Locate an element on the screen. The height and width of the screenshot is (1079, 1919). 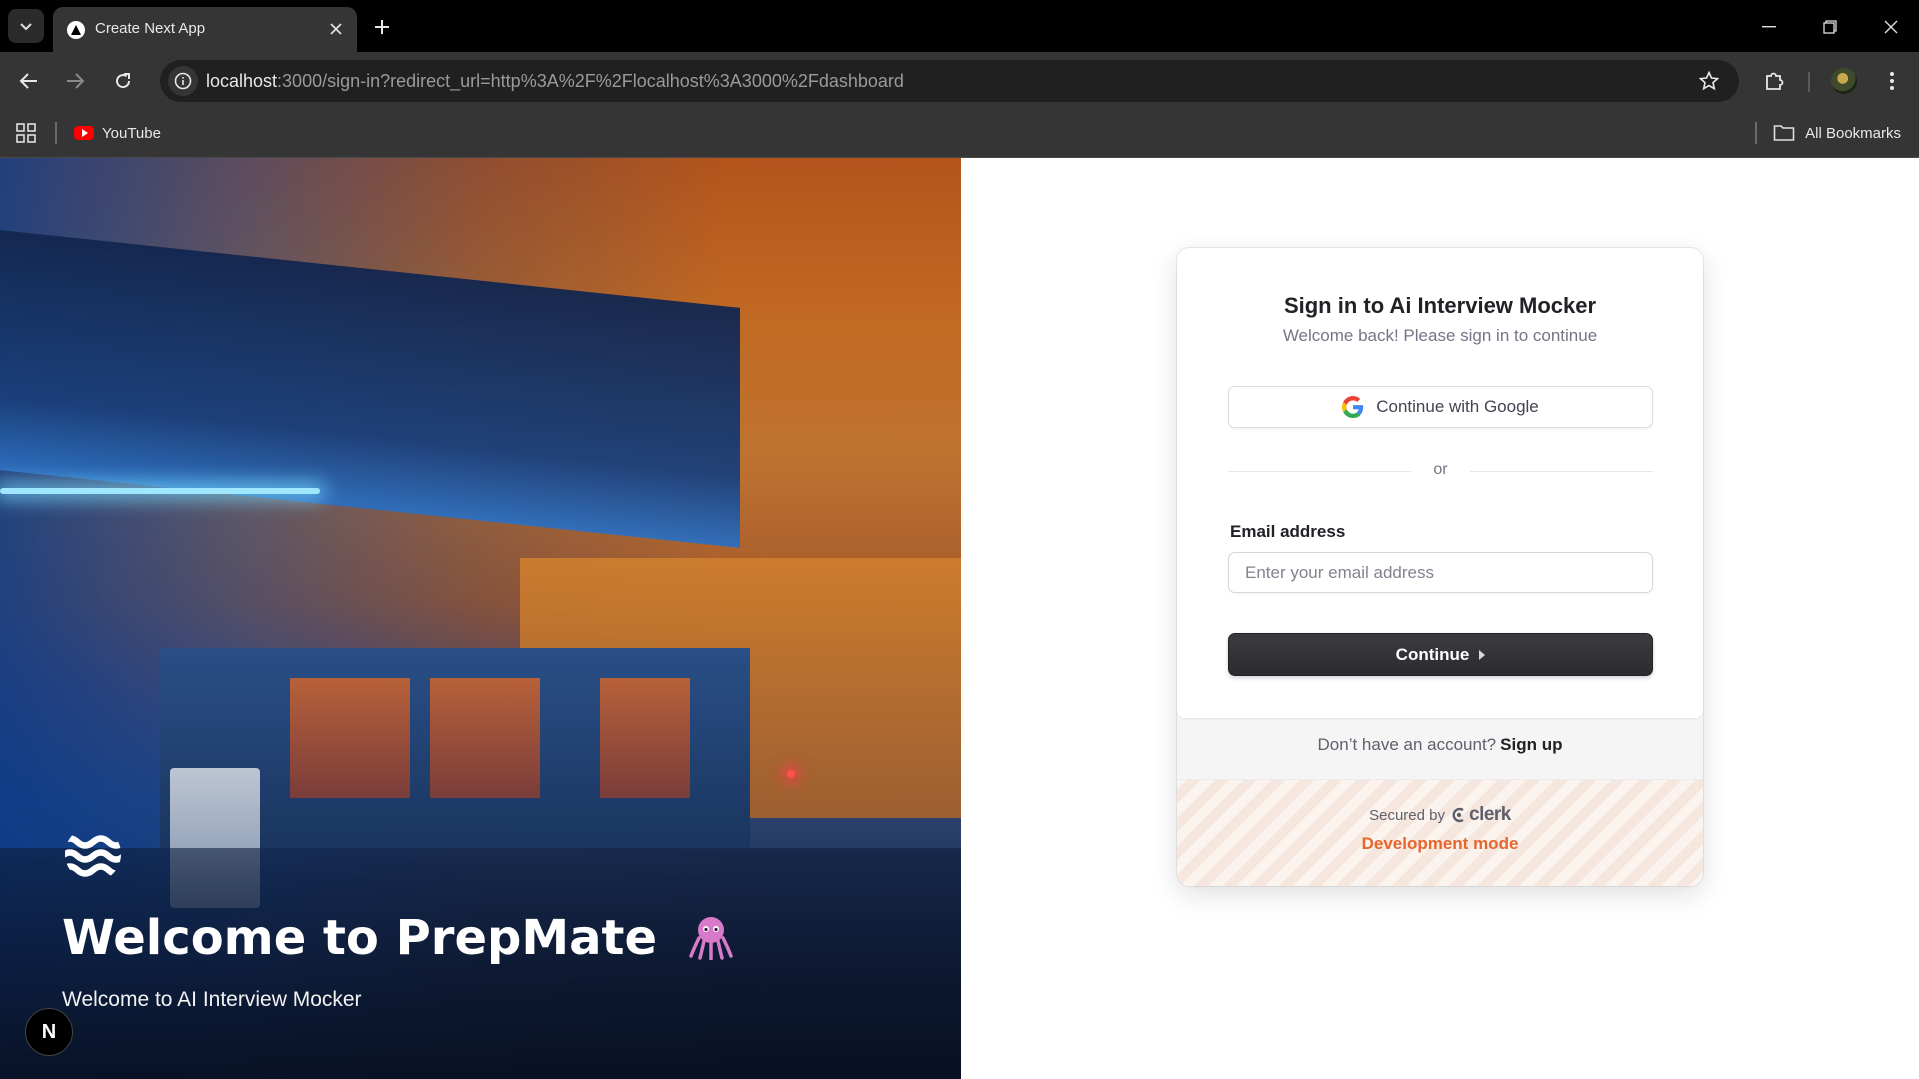
restore-icon is located at coordinates (1830, 27).